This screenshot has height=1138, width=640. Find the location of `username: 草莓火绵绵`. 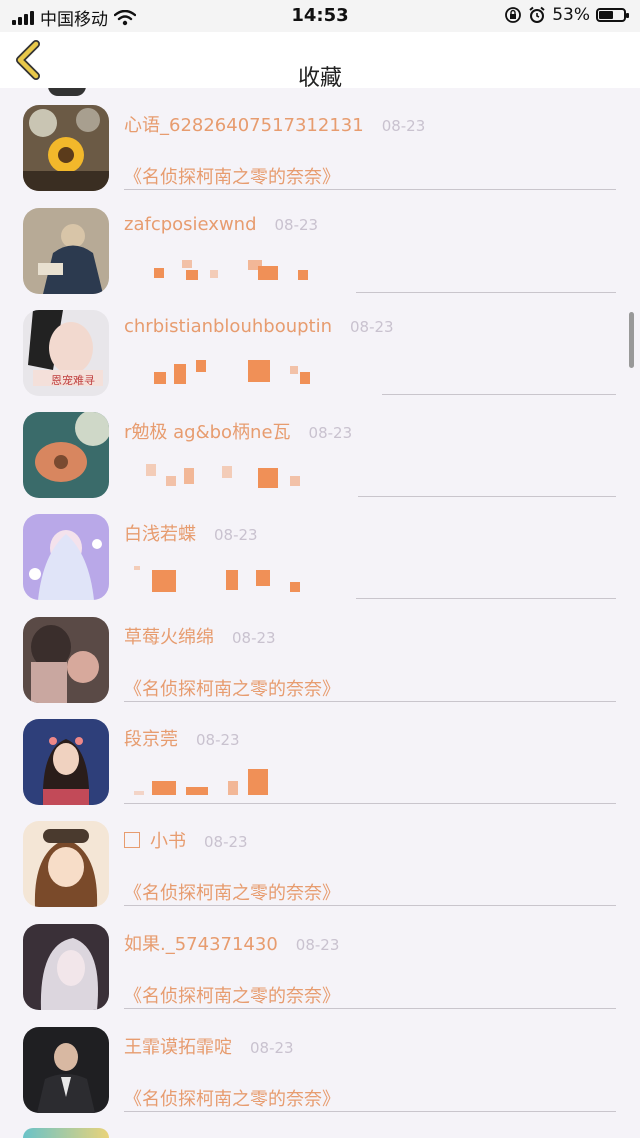

username: 草莓火绵绵 is located at coordinates (169, 636).